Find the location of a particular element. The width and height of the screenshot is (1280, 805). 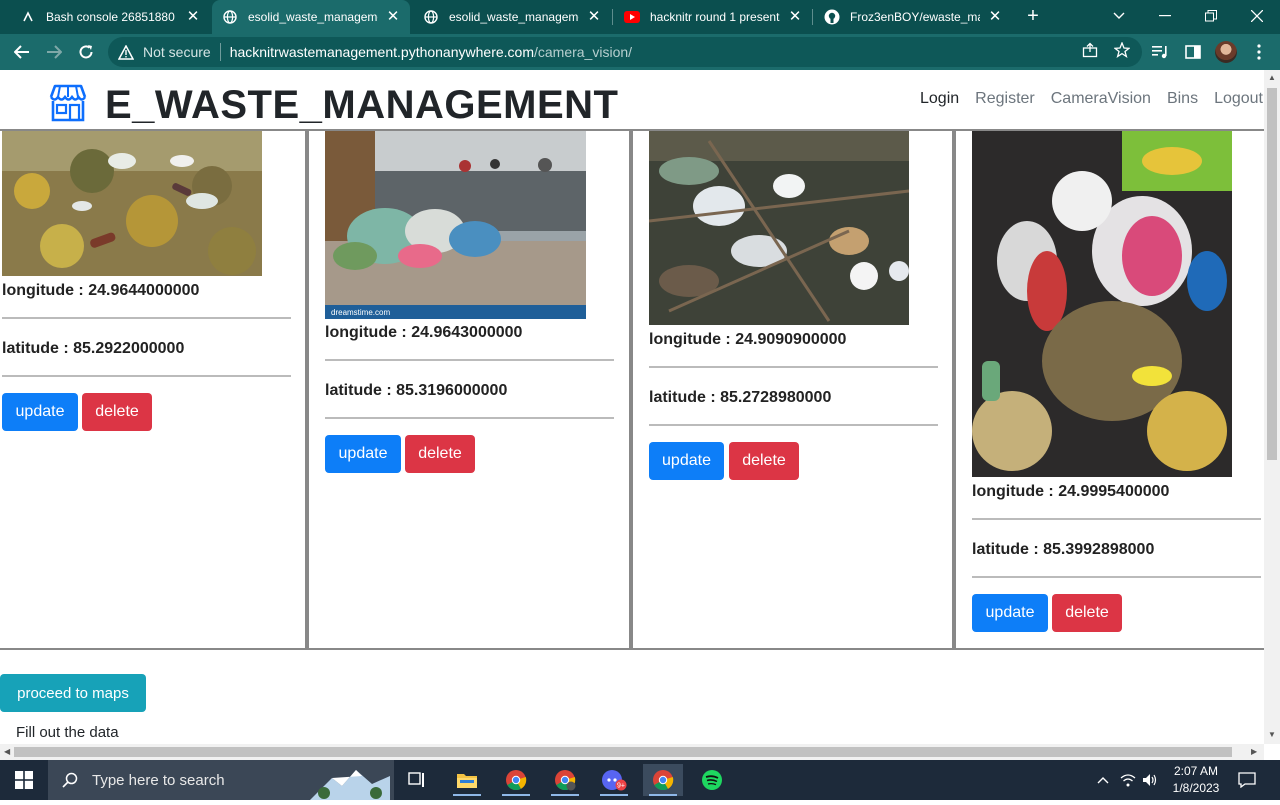

url-path: /camera_vision/ is located at coordinates (583, 52).